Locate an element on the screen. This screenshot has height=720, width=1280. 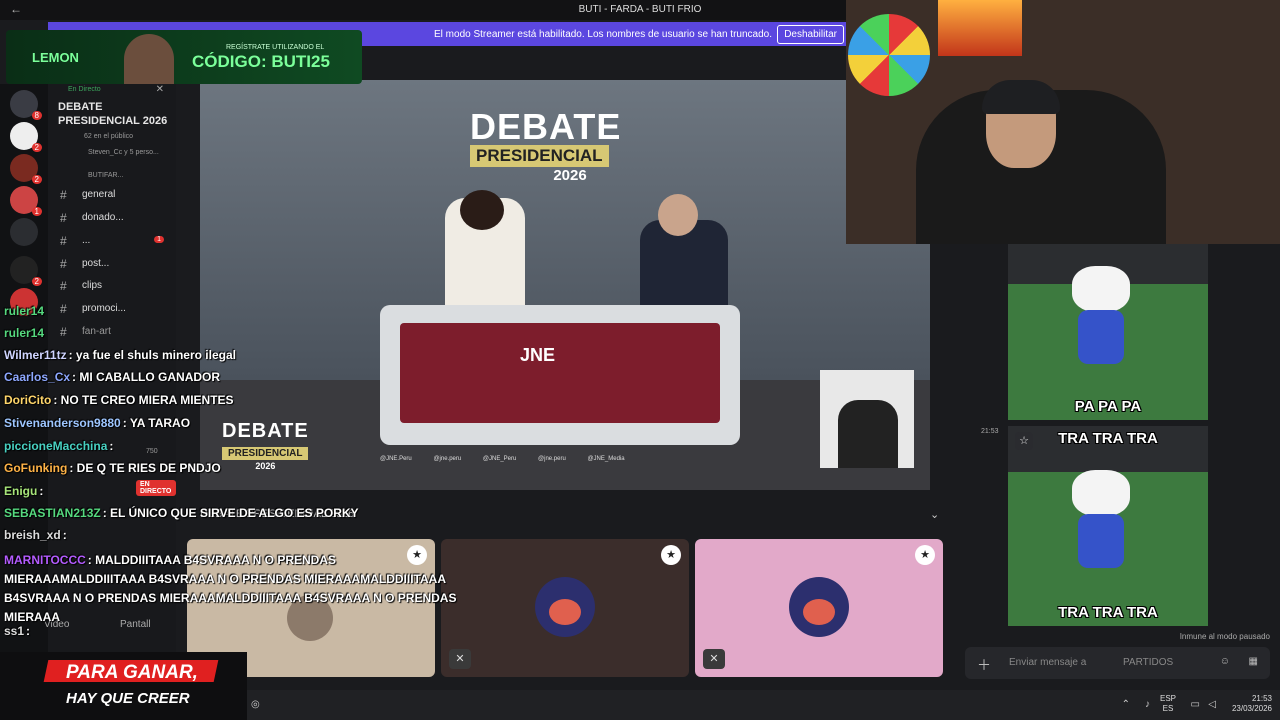
sponsor-code: CÓDIGO: BUTI25 is located at coordinates (261, 61).